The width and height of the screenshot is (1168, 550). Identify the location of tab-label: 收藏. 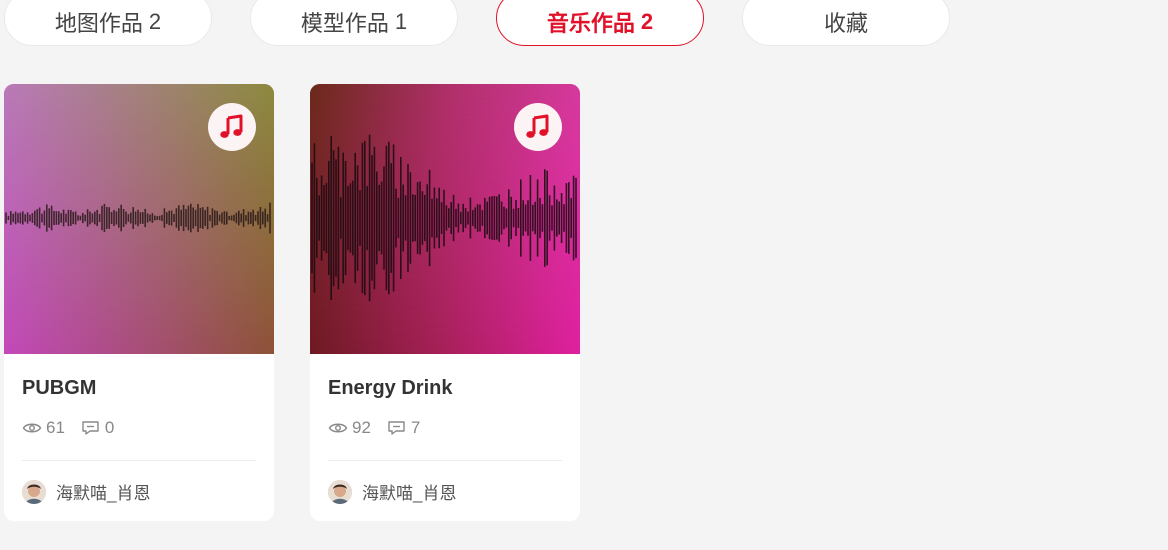
(845, 23).